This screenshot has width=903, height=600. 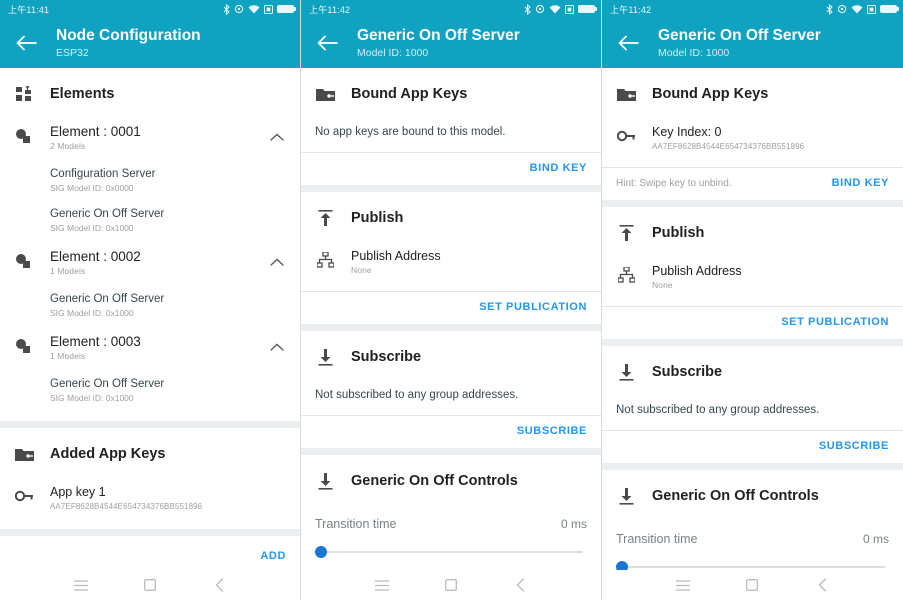 What do you see at coordinates (694, 53) in the screenshot?
I see `page-subtitle: Model ID: 1000` at bounding box center [694, 53].